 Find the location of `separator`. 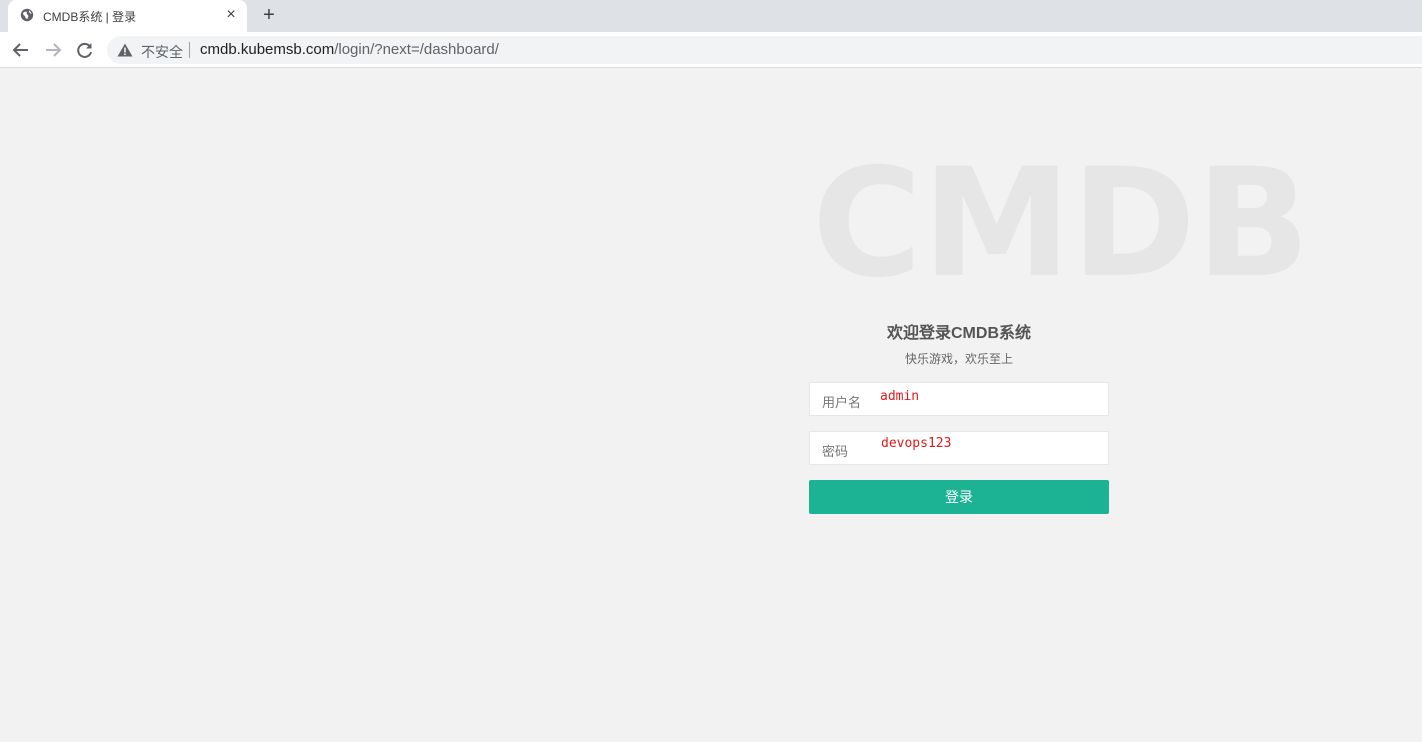

separator is located at coordinates (189, 50).